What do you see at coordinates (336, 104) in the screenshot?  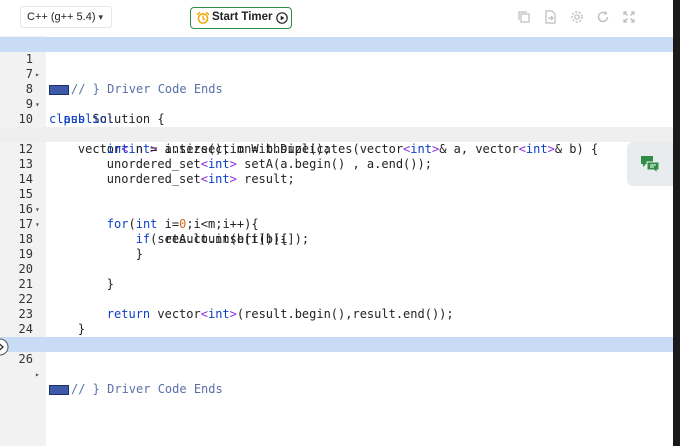 I see `code-line: 9 public:` at bounding box center [336, 104].